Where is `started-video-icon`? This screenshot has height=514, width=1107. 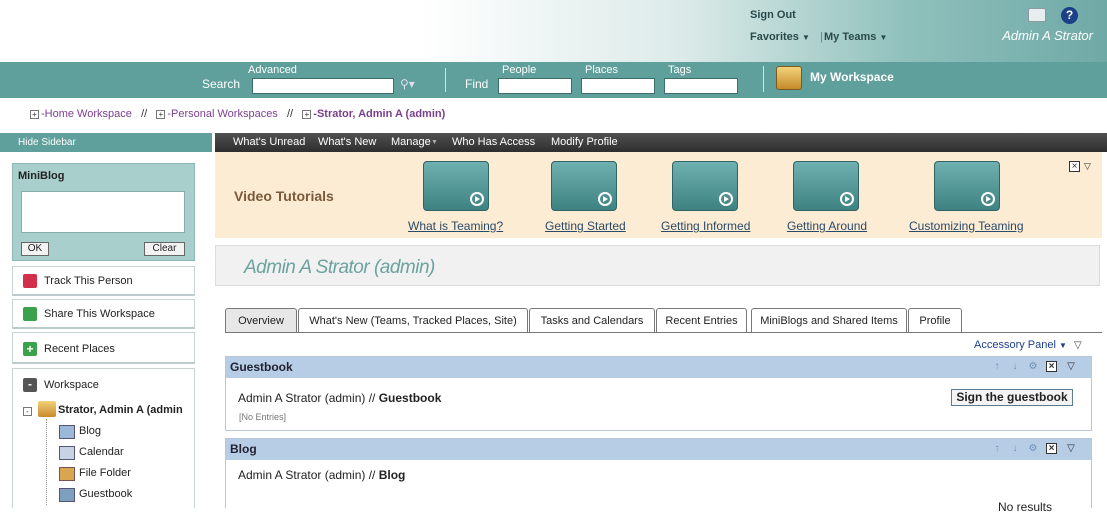
started-video-icon is located at coordinates (584, 186).